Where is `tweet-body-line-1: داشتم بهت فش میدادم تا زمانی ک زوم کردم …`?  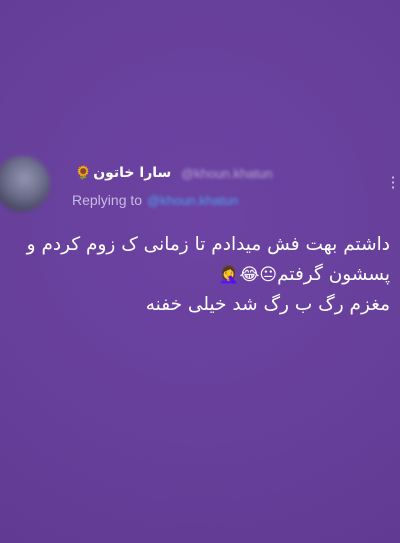 tweet-body-line-1: داشتم بهت فش میدادم تا زمانی ک زوم کردم … is located at coordinates (208, 244).